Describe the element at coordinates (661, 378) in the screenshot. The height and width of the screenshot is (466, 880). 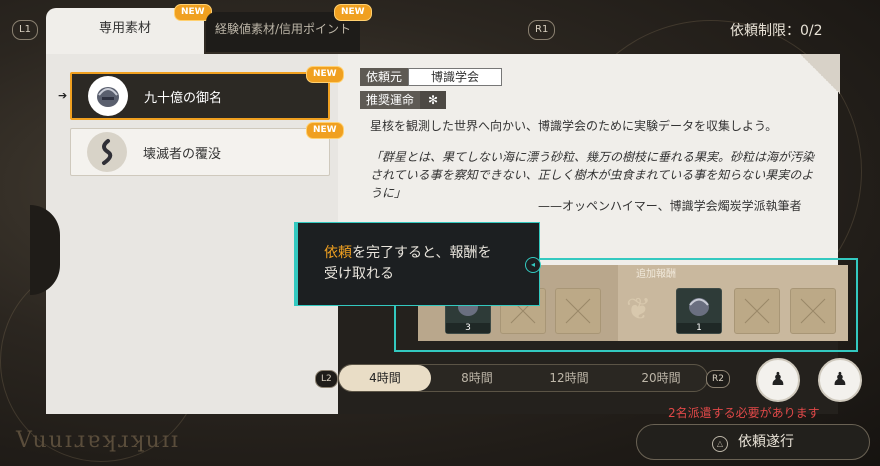
I see `duration-option-20h: 20時間` at that location.